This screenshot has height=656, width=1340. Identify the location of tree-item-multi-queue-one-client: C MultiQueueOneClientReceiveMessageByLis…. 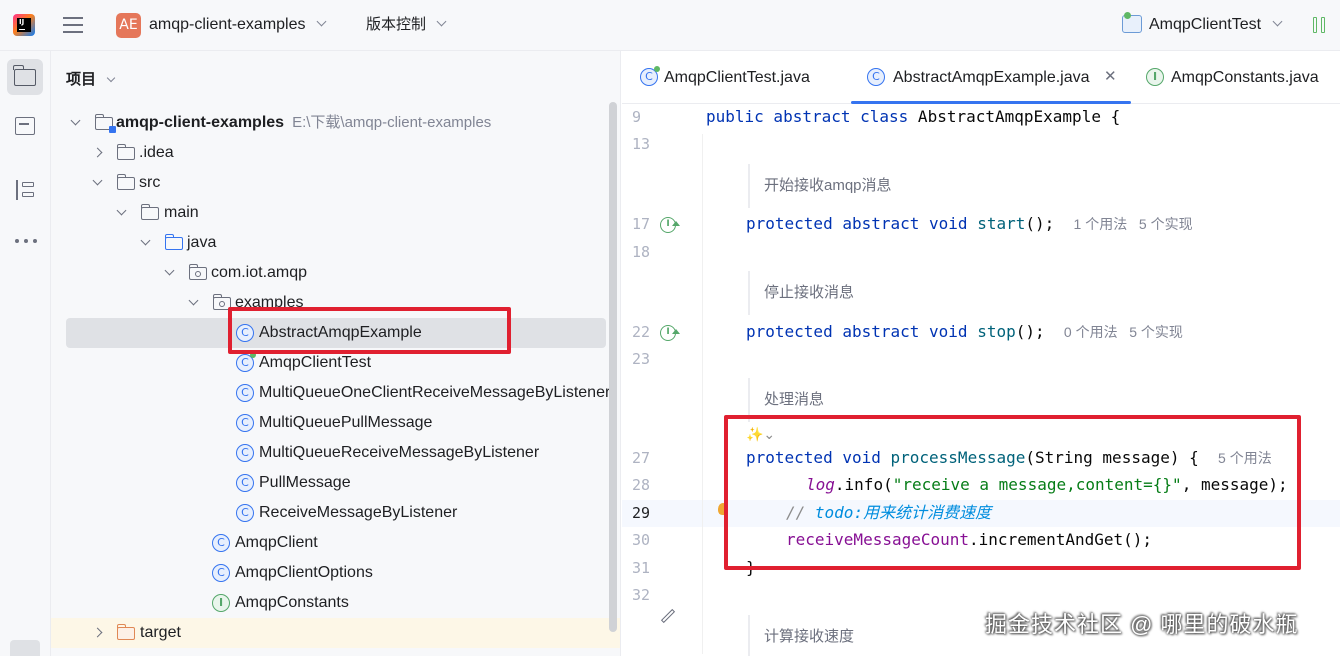
(338, 393).